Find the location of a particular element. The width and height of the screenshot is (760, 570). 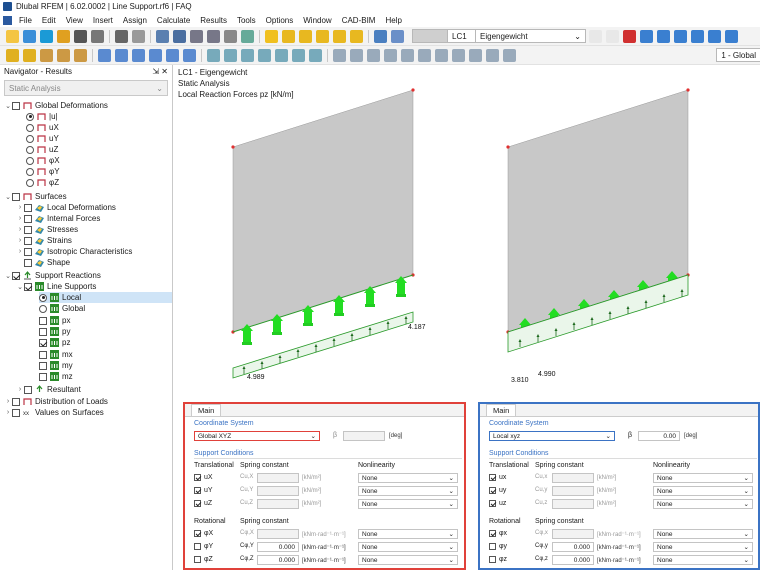

pin-icon: ⇲ is located at coordinates (155, 71).